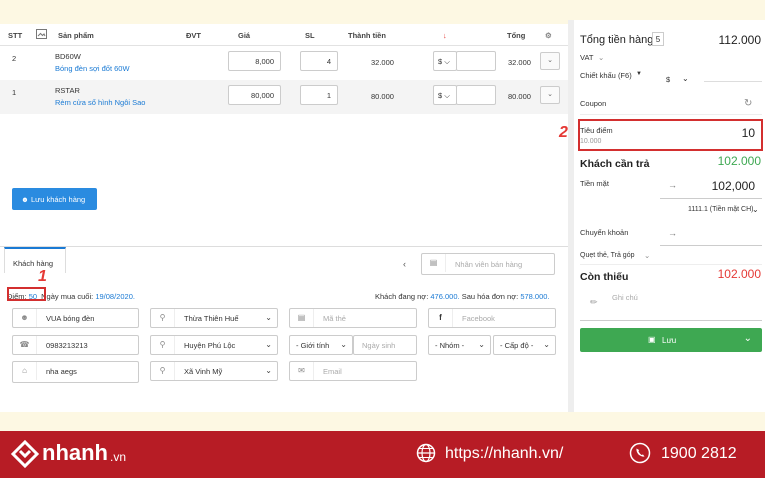  What do you see at coordinates (517, 345) in the screenshot?
I see `level-value: - Cấp độ -` at bounding box center [517, 345].